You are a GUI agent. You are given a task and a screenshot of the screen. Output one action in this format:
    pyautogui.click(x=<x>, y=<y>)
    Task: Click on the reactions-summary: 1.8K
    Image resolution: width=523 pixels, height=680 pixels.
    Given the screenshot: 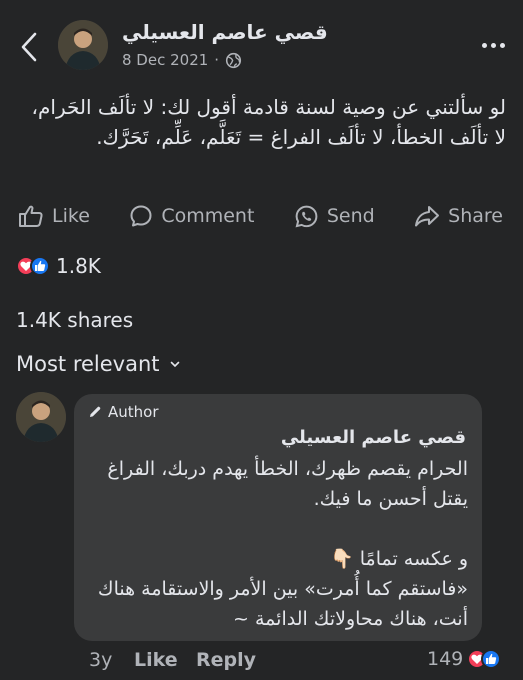 What is the action you would take?
    pyautogui.click(x=58, y=266)
    